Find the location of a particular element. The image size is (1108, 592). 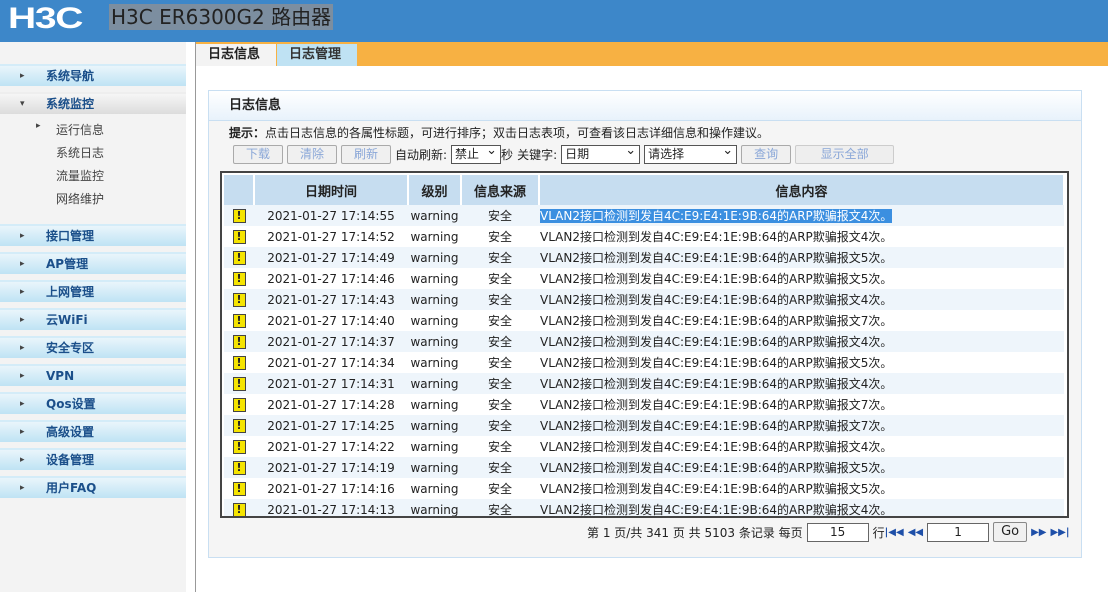

sidebar-subitem-label: 流量监控 is located at coordinates (80, 176).